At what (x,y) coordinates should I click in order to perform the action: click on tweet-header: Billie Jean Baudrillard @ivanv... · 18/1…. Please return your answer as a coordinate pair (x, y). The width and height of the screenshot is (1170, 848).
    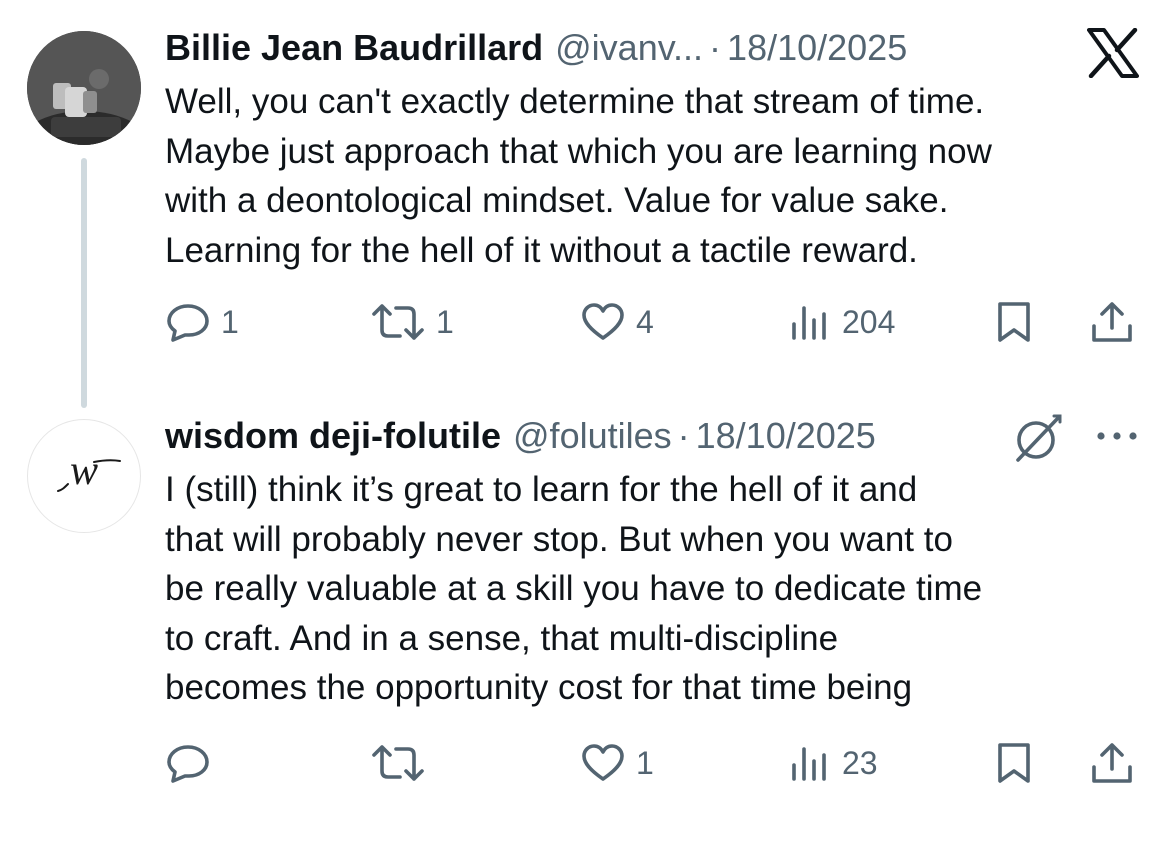
    Looking at the image, I should click on (536, 48).